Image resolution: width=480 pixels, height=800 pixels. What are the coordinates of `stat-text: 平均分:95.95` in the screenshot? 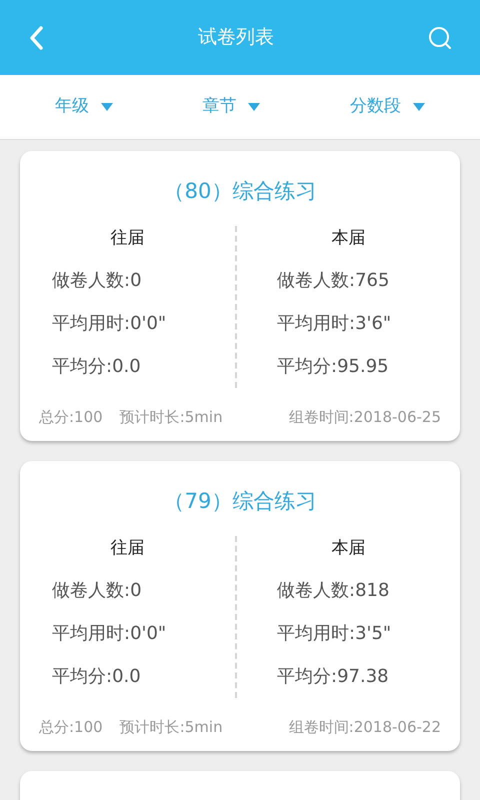 It's located at (333, 367).